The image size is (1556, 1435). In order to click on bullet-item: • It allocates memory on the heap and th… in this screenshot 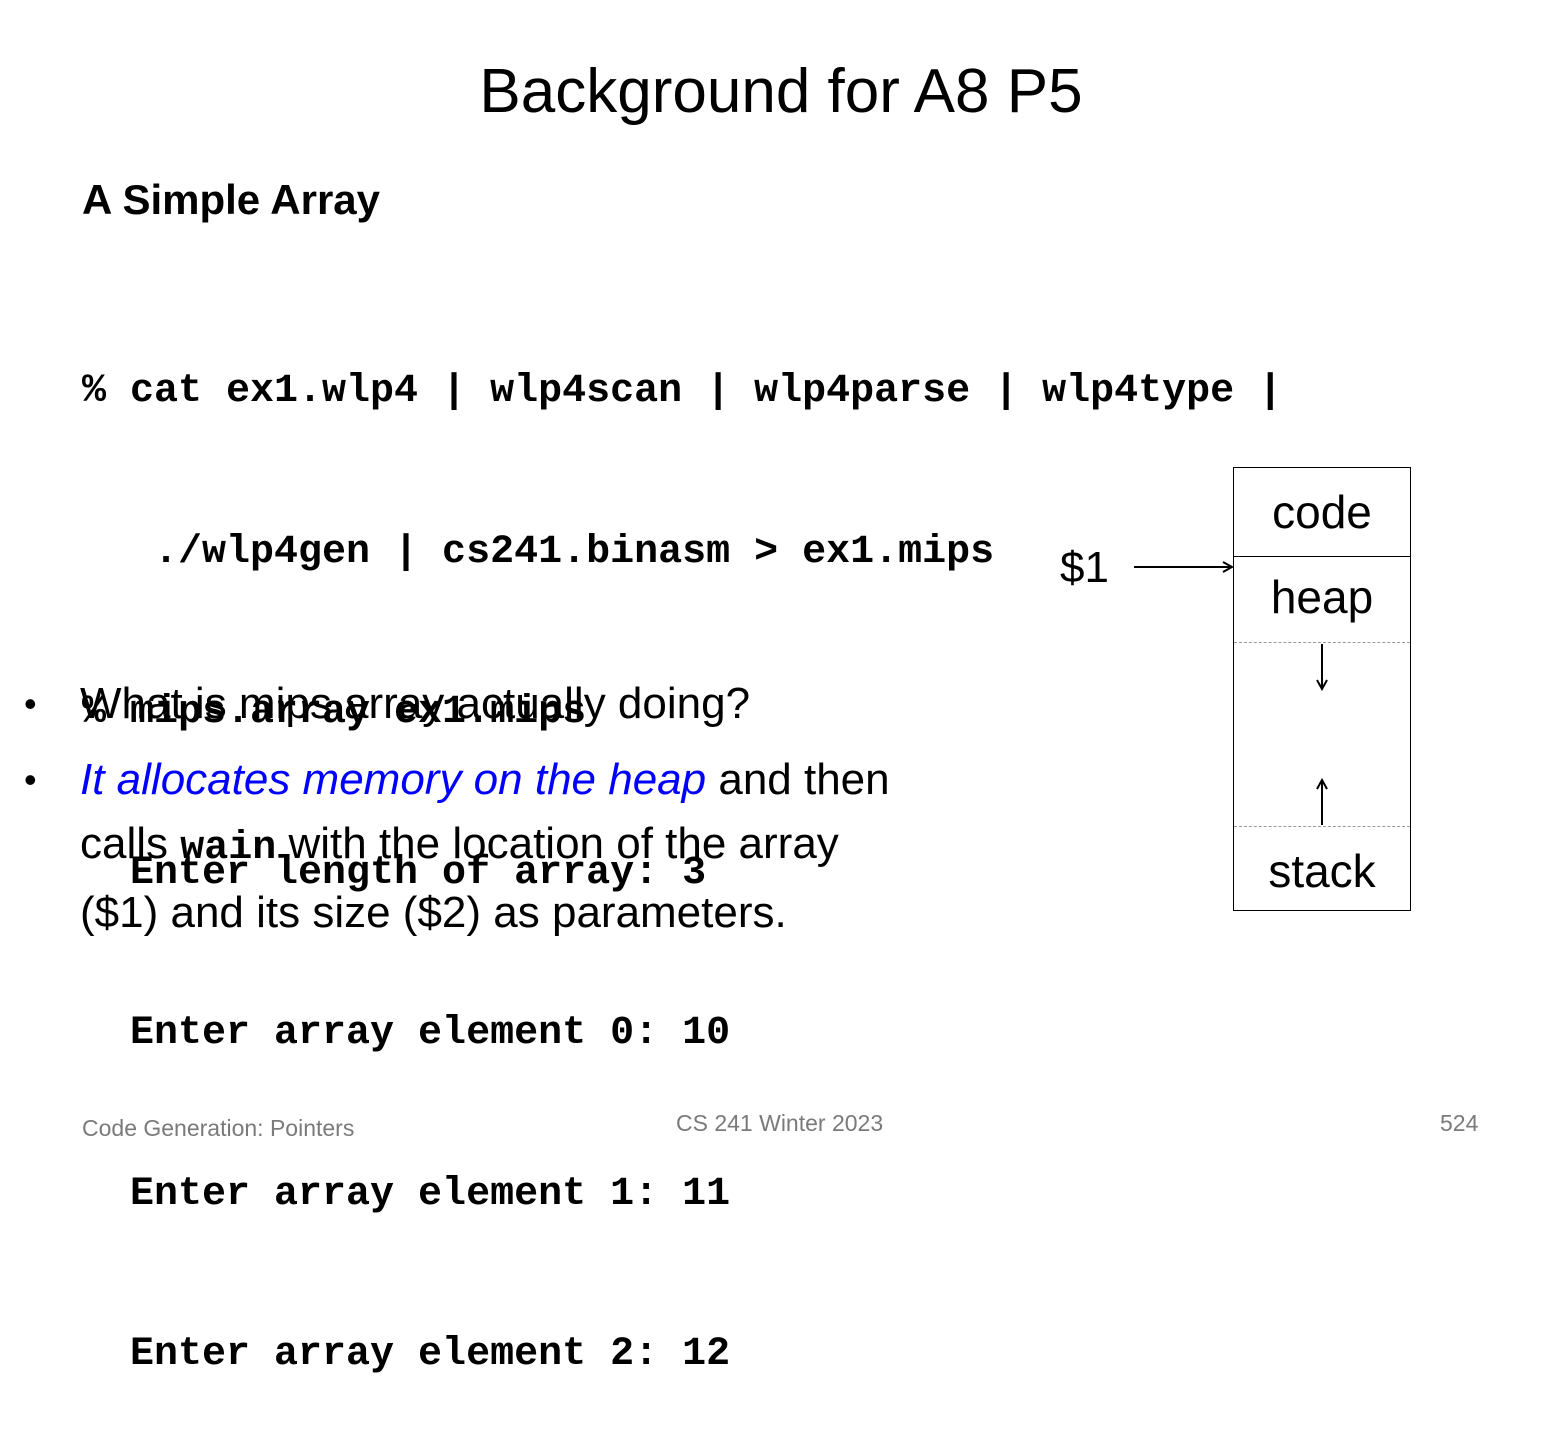, I will do `click(464, 846)`.